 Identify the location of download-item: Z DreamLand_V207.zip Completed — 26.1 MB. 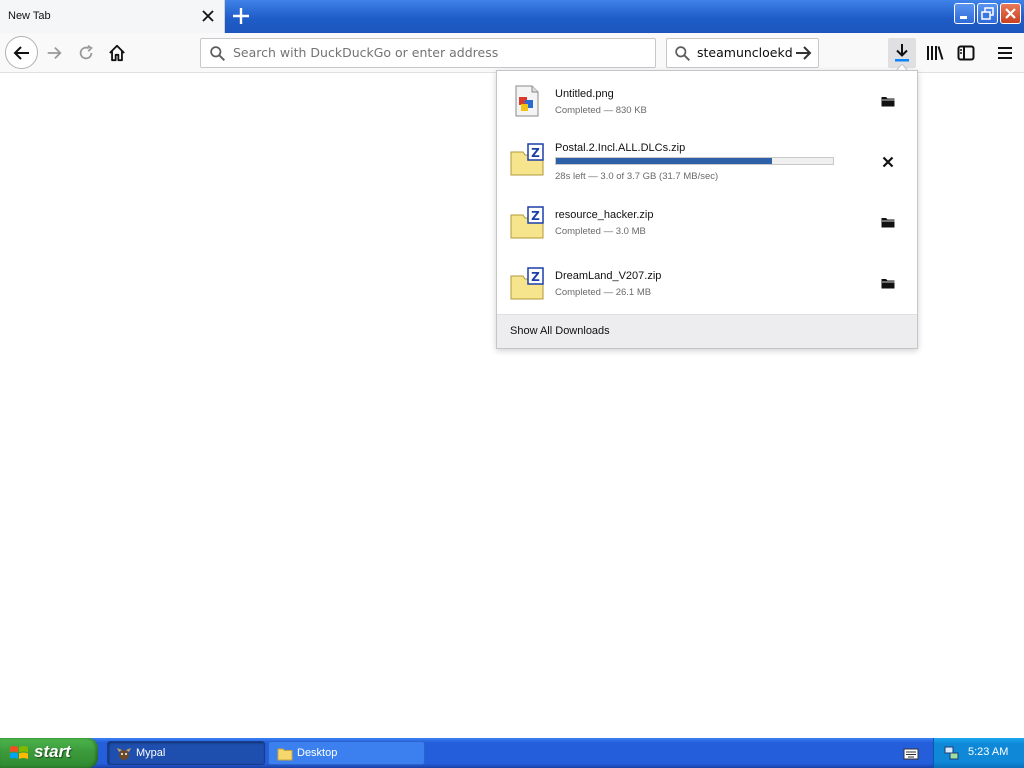
(707, 288).